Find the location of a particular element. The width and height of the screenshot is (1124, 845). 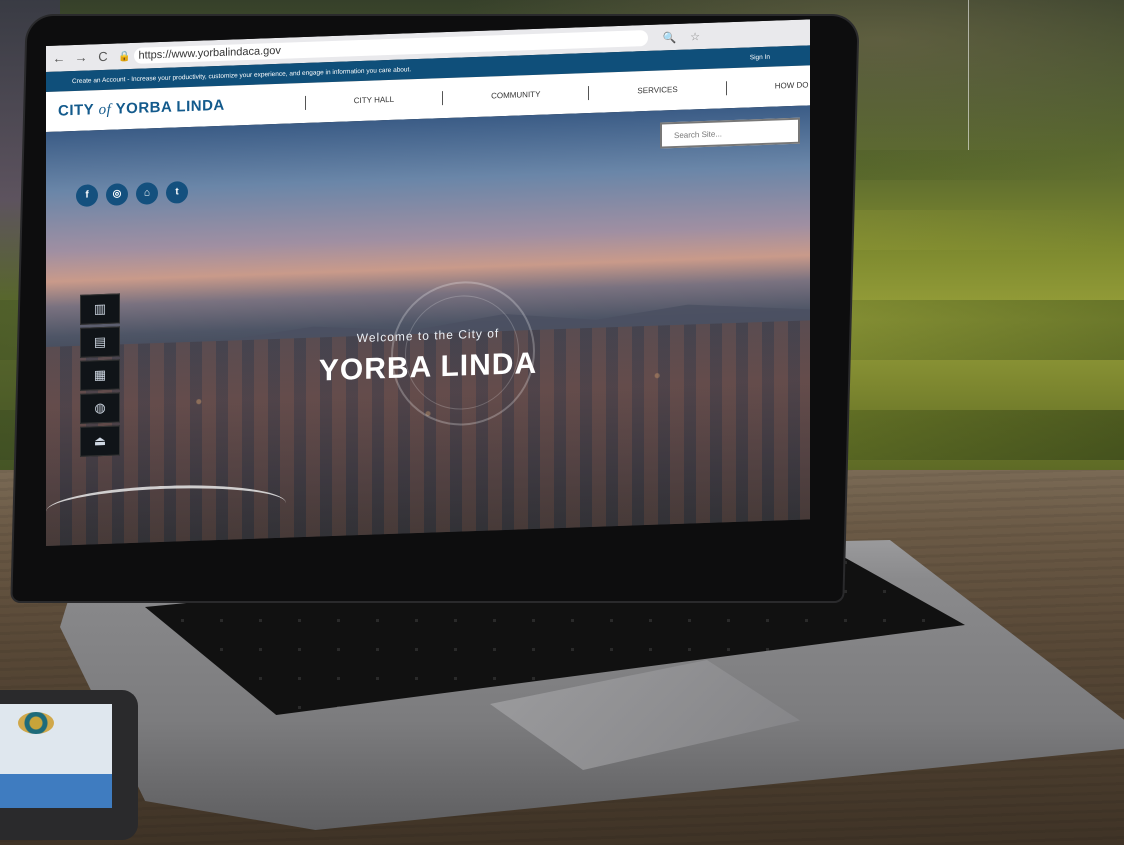

phone-content-block is located at coordinates (56, 791).